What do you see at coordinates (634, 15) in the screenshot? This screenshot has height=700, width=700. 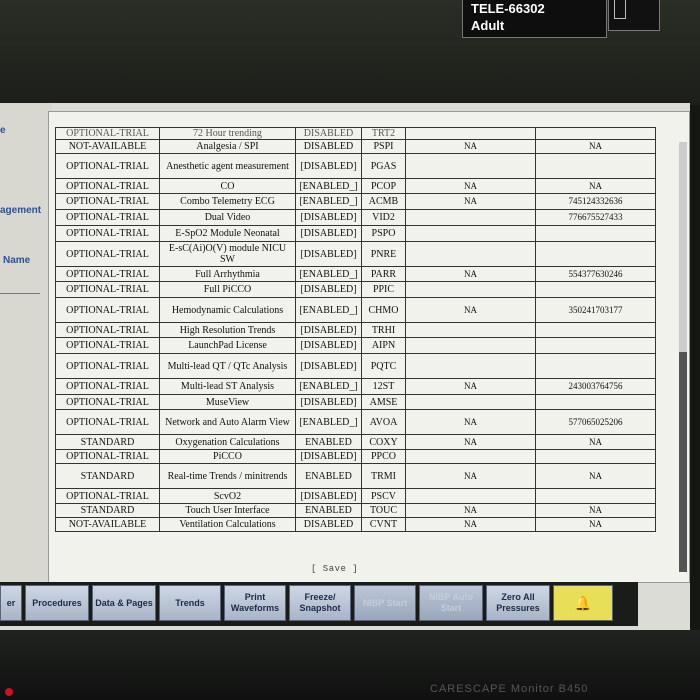 I see `battery-status` at bounding box center [634, 15].